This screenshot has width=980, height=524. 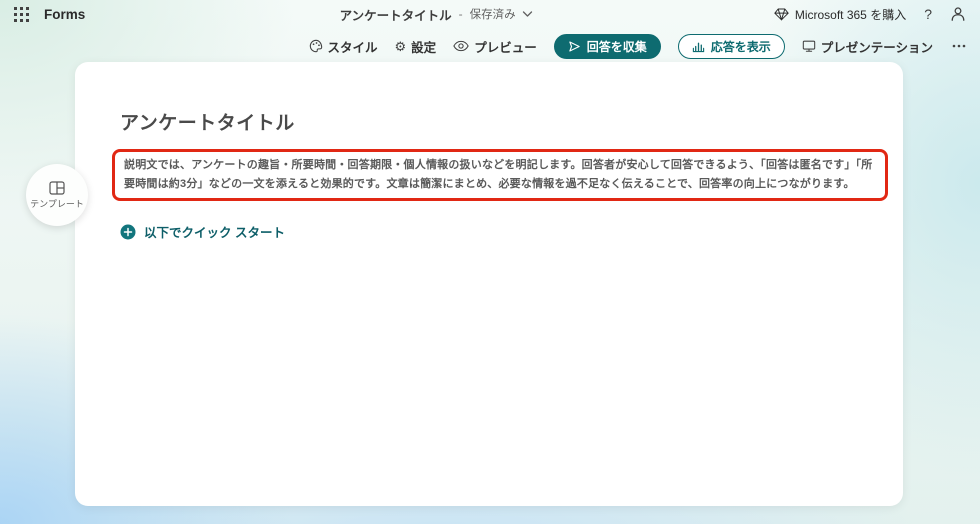 I want to click on monitor-icon, so click(x=808, y=46).